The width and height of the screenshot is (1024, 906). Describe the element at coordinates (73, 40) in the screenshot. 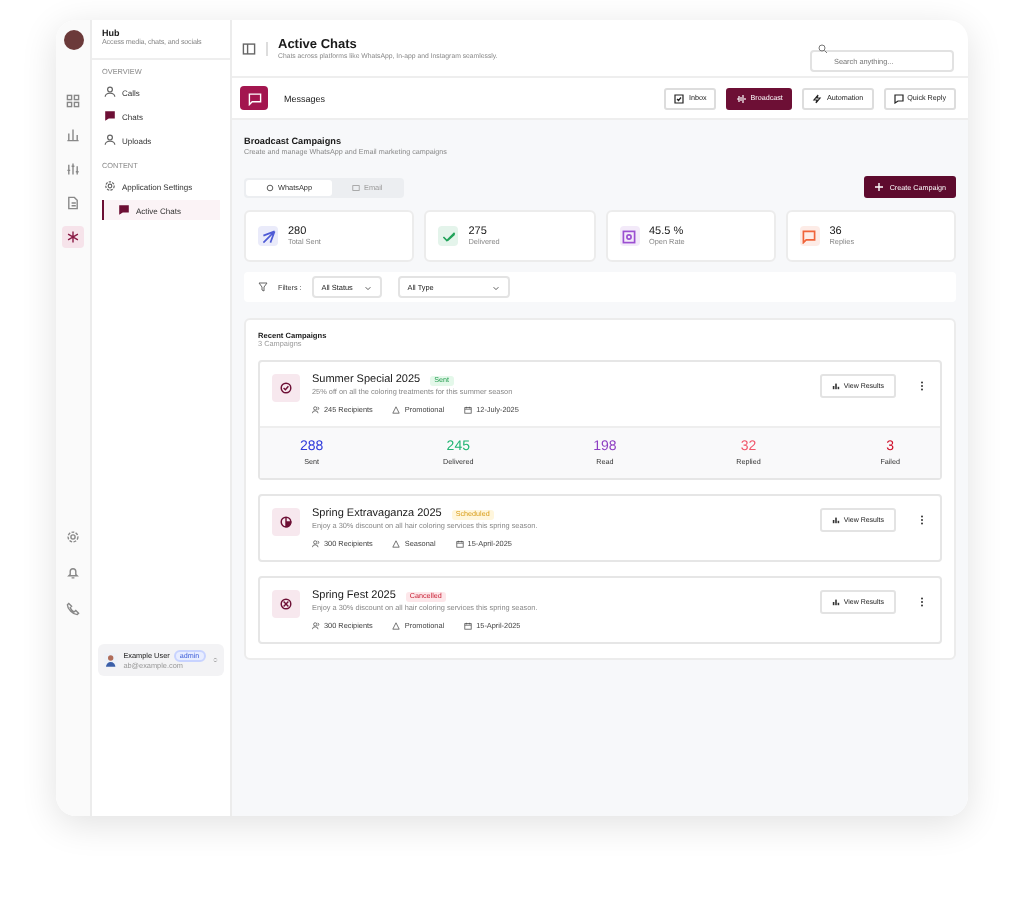

I see `avatar-circle` at that location.